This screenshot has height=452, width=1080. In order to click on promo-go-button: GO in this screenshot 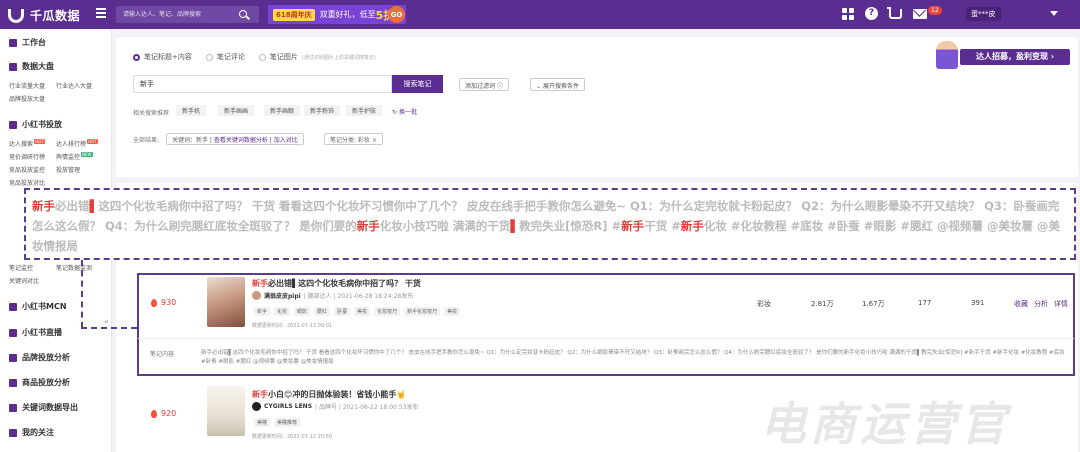, I will do `click(396, 14)`.